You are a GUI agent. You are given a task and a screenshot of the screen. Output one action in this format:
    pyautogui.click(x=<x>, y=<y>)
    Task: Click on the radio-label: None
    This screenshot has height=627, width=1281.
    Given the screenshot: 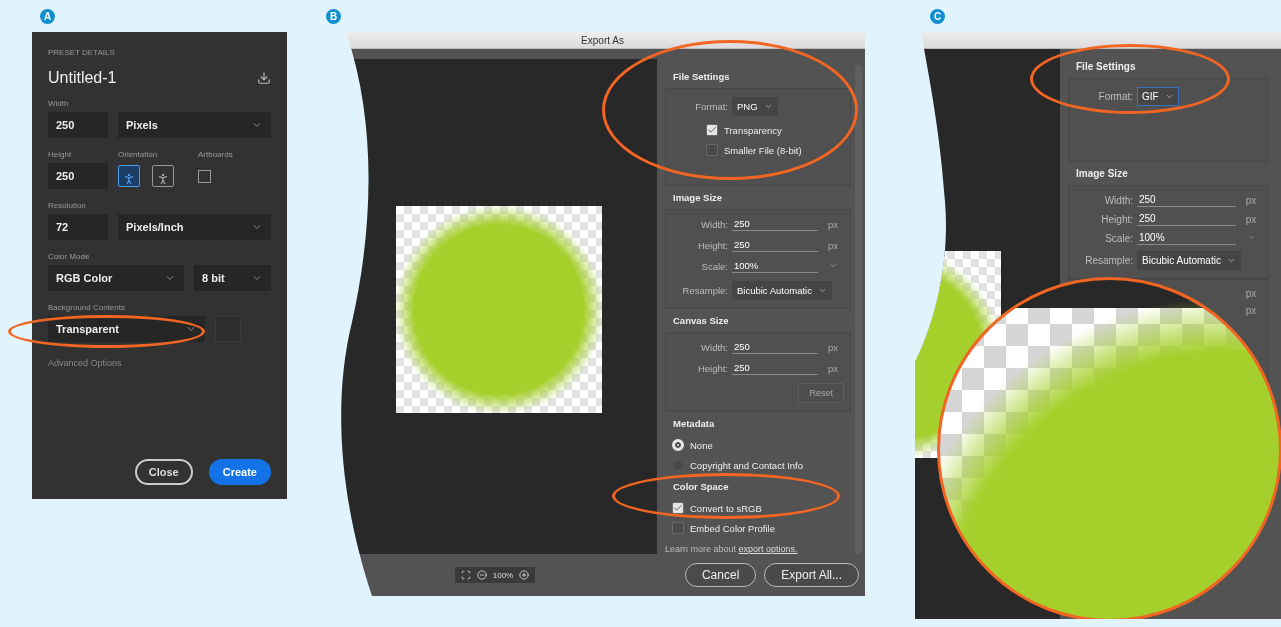 What is the action you would take?
    pyautogui.click(x=701, y=445)
    